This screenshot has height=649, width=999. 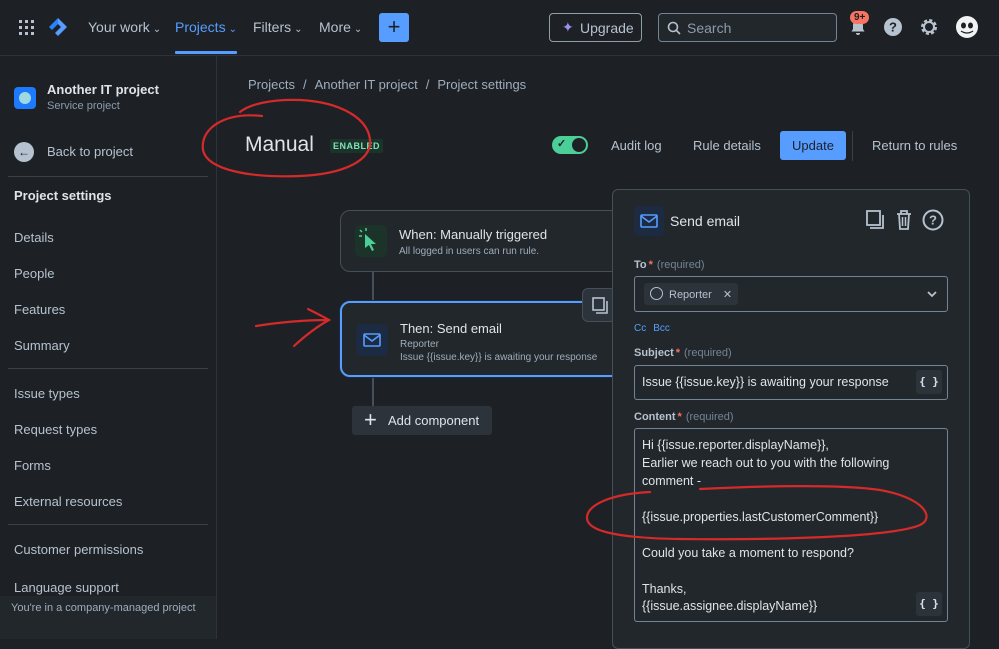 I want to click on sidebar-item-details: Details, so click(x=34, y=237).